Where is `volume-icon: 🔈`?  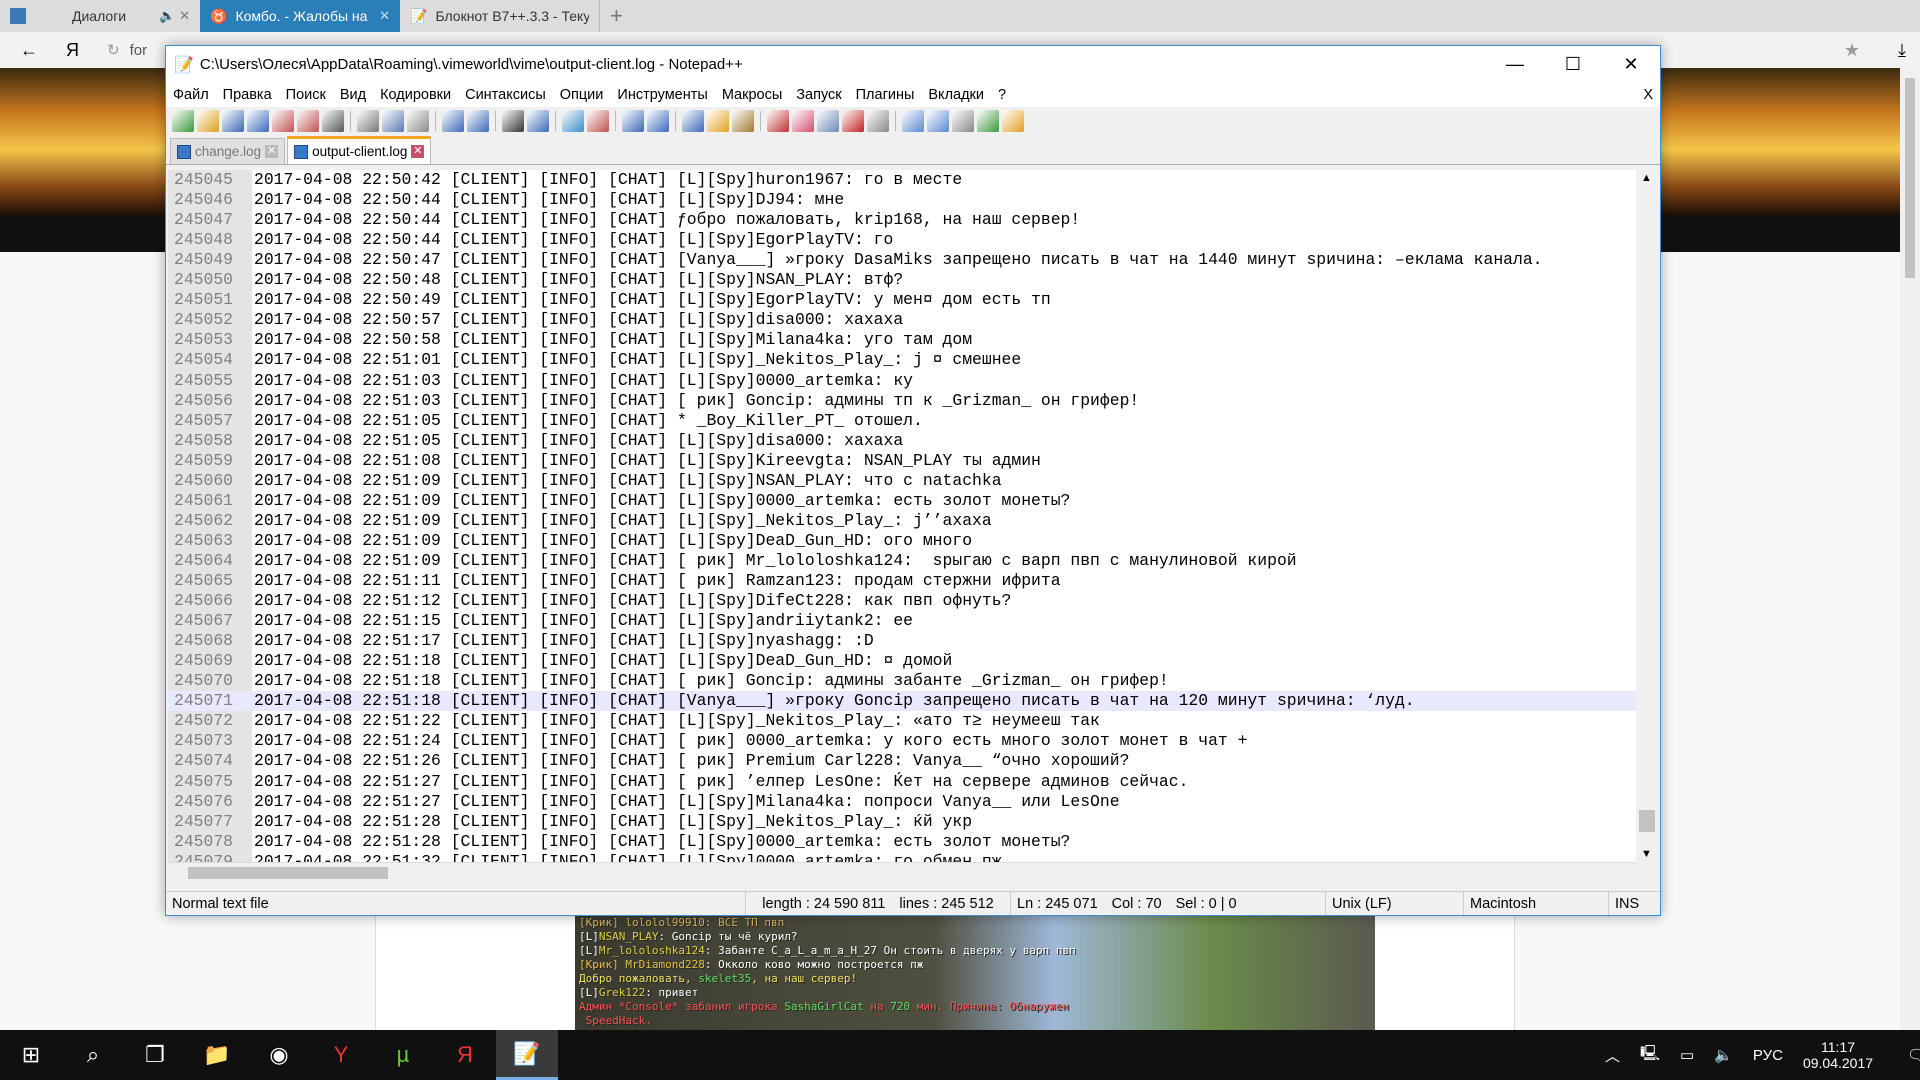
volume-icon: 🔈 is located at coordinates (1723, 1055).